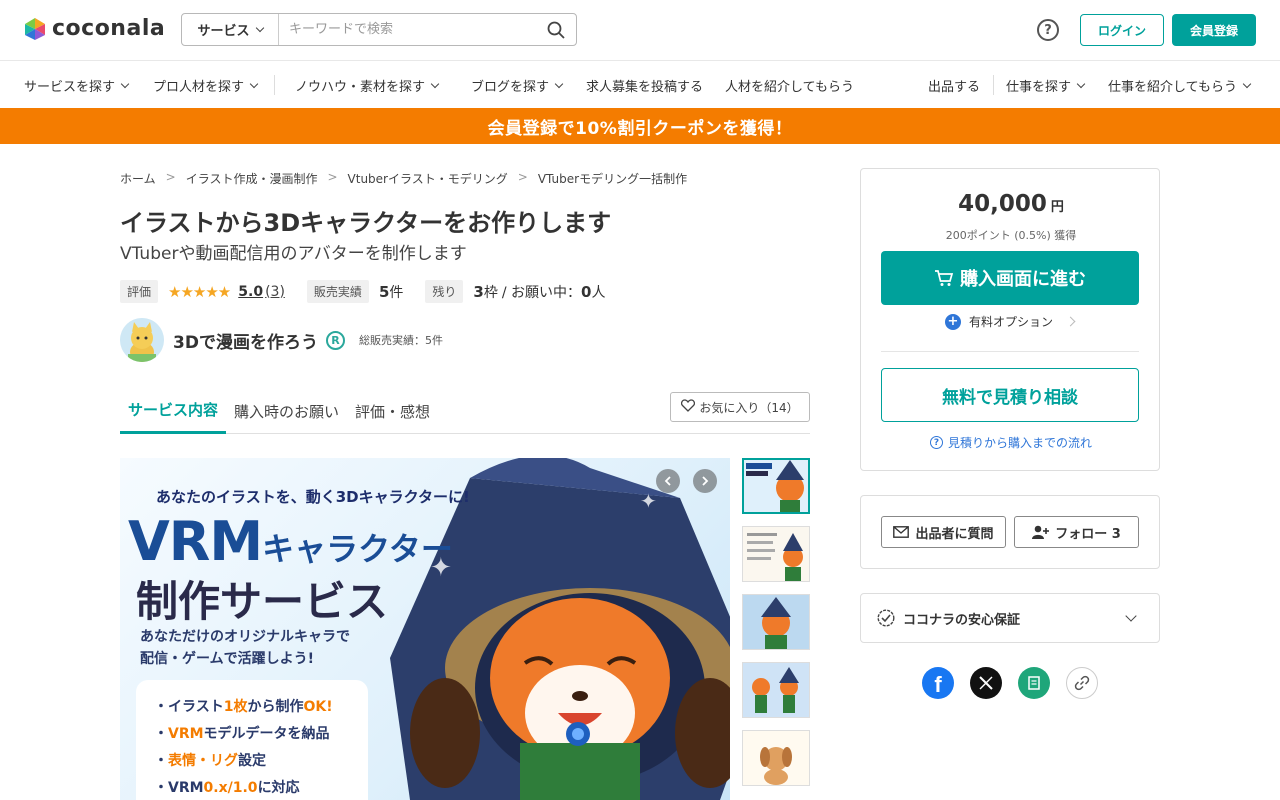 Image resolution: width=1280 pixels, height=800 pixels. Describe the element at coordinates (138, 178) in the screenshot. I see `breadcrumb-home: ホーム` at that location.